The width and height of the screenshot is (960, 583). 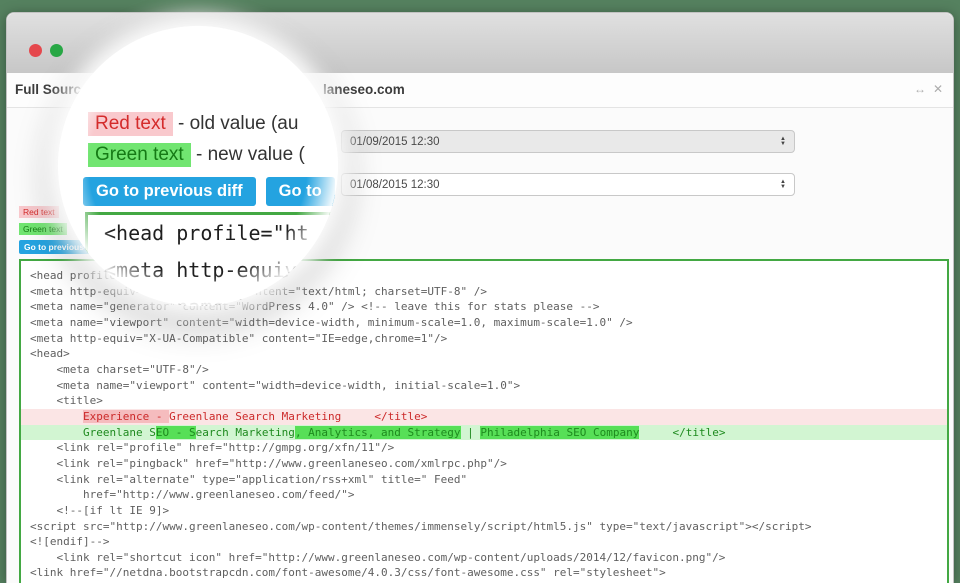 I want to click on code-line: <![endif]-->, so click(x=70, y=542).